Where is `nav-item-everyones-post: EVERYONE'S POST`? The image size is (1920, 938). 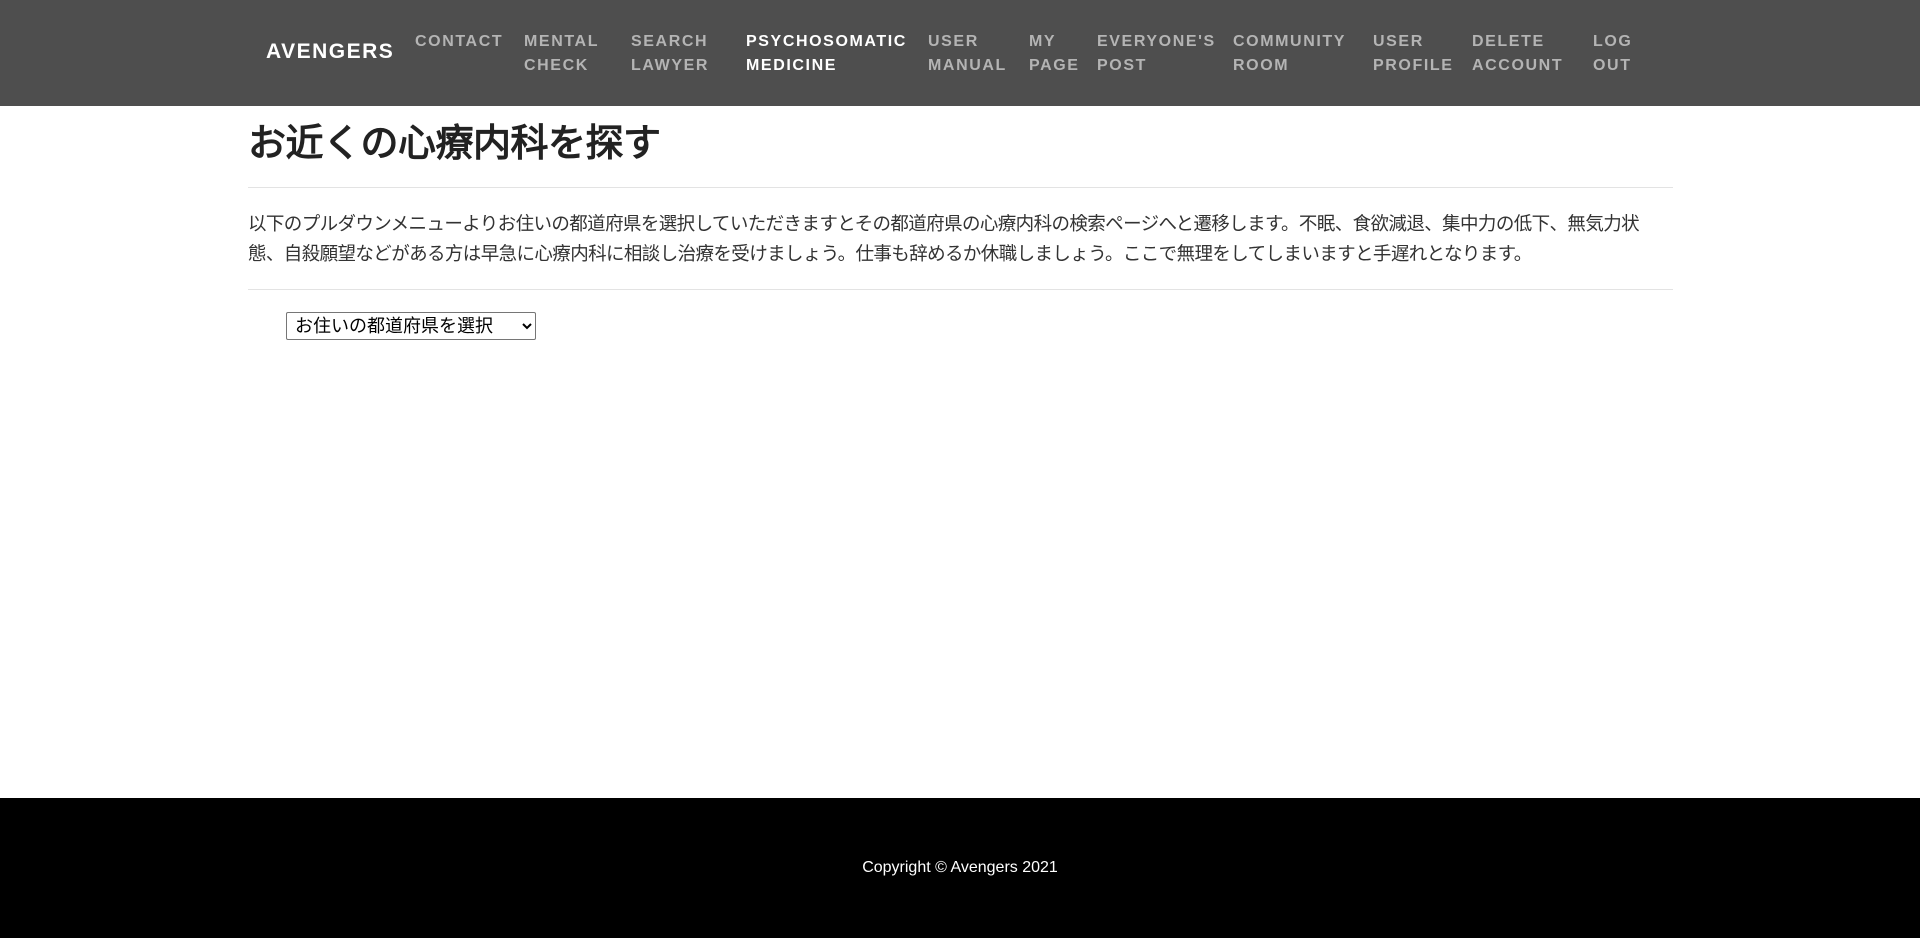
nav-item-everyones-post: EVERYONE'S POST is located at coordinates (1156, 54).